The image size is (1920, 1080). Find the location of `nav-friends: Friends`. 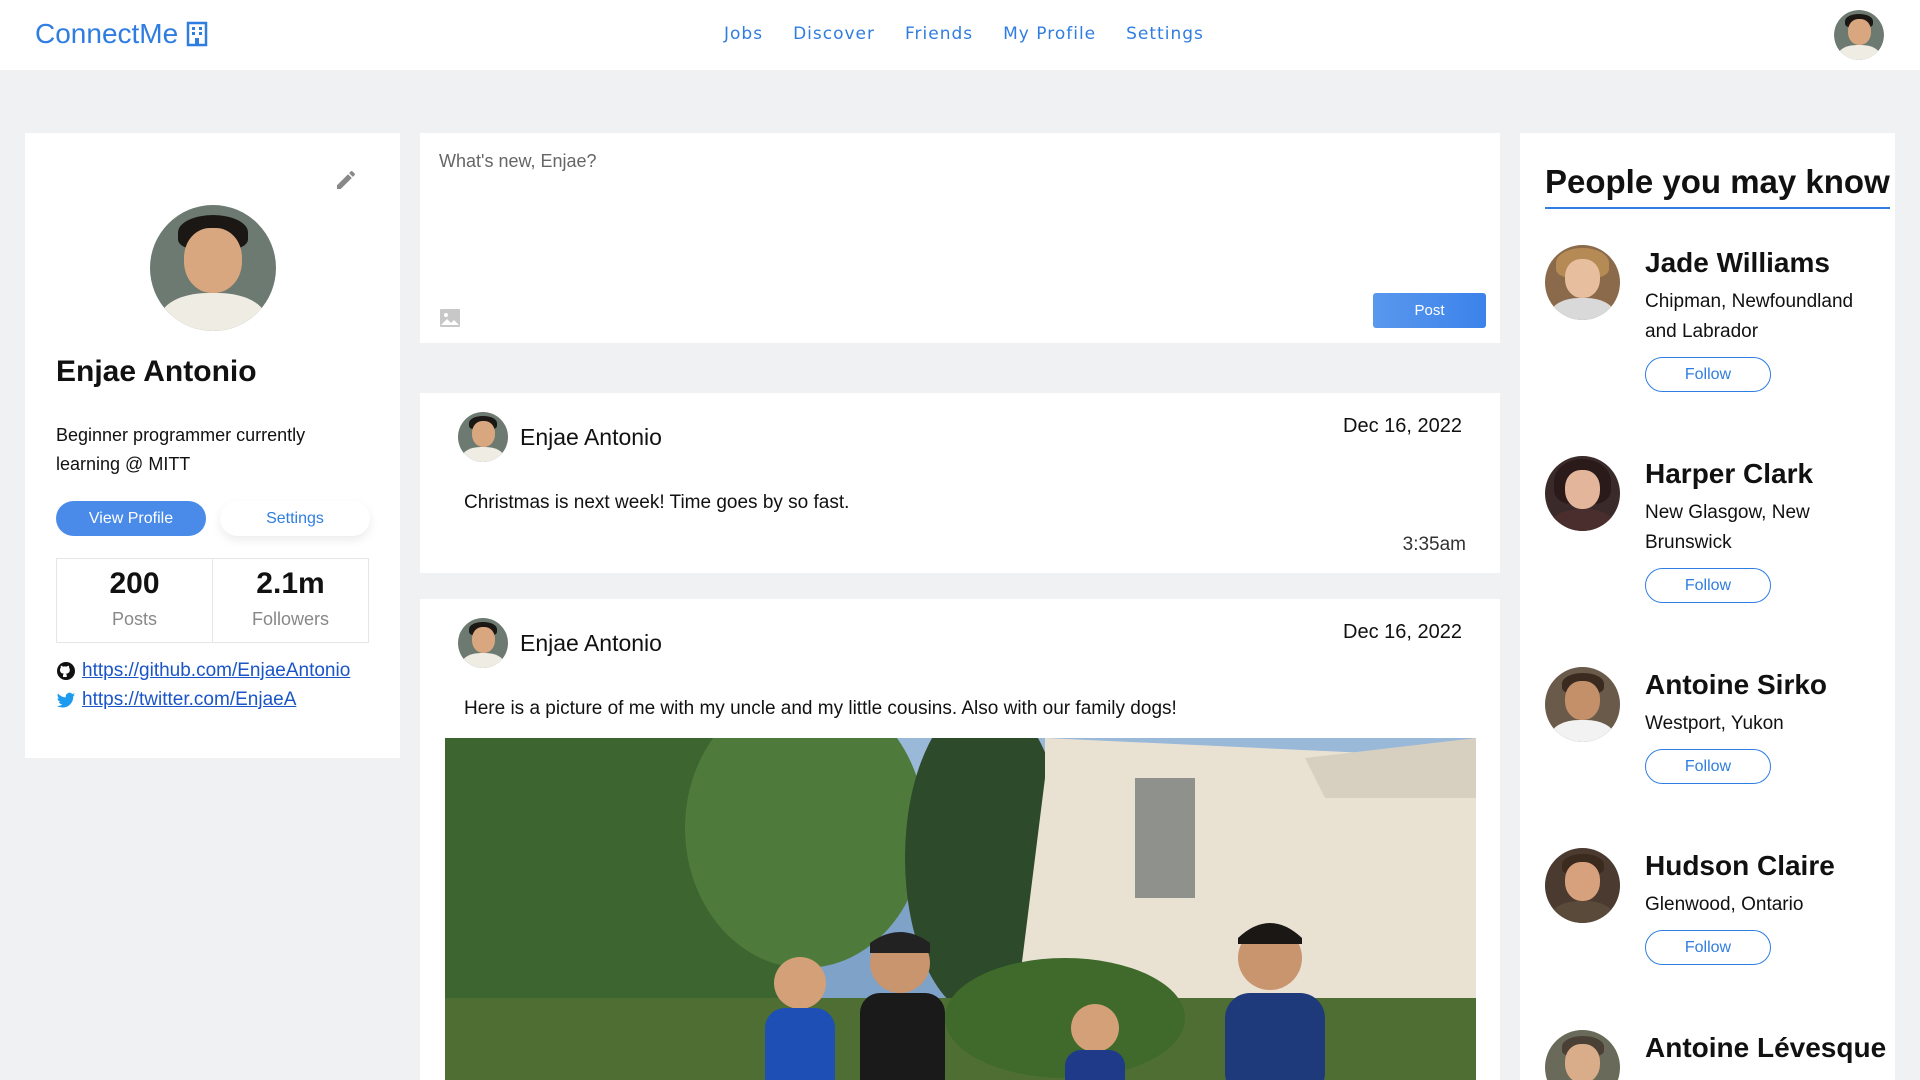

nav-friends: Friends is located at coordinates (939, 34).